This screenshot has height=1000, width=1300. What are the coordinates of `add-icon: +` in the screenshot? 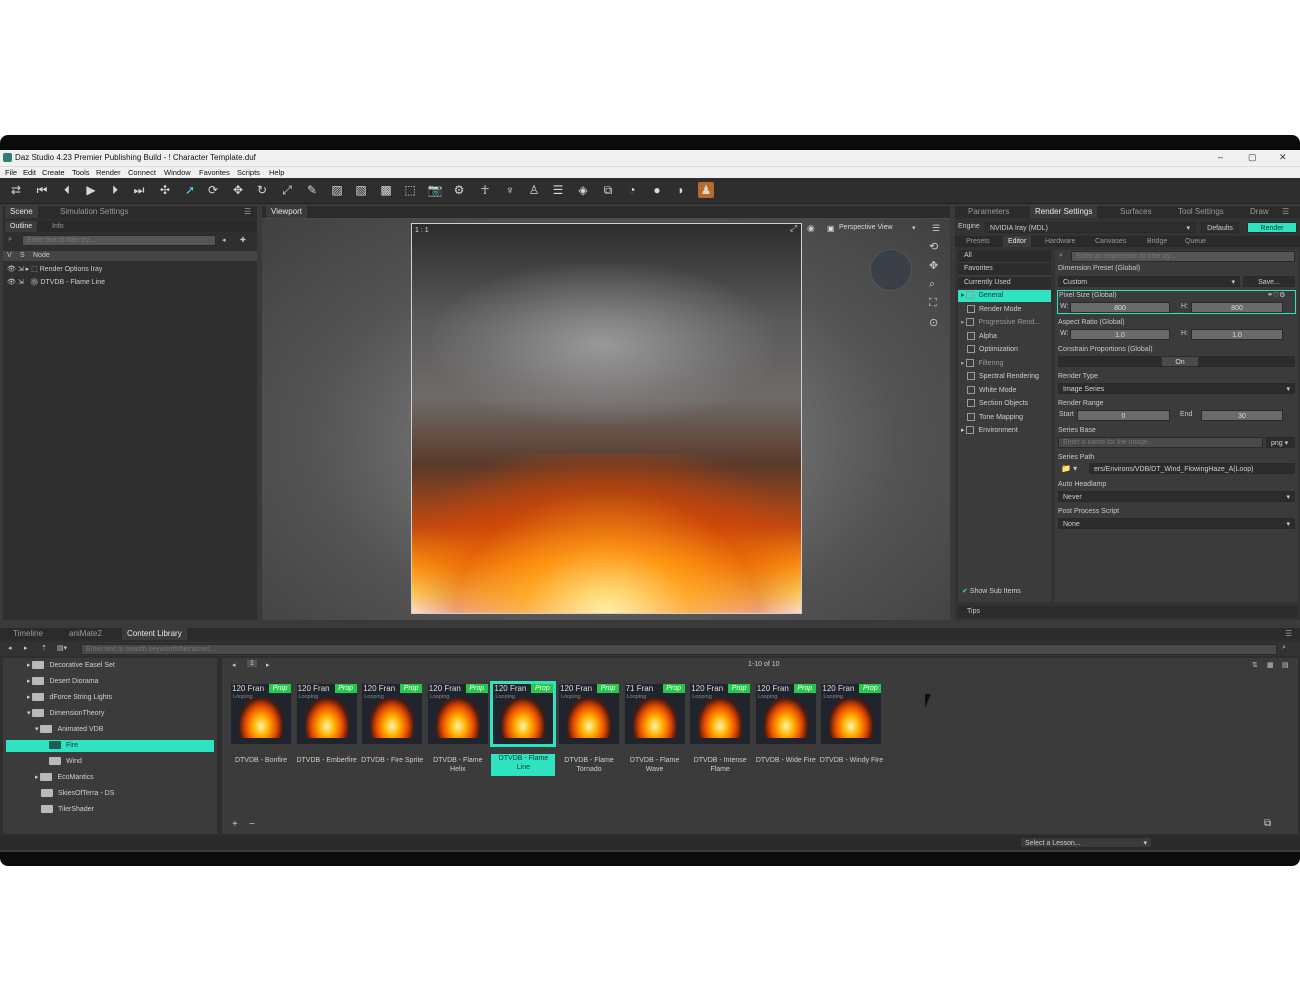 It's located at (235, 824).